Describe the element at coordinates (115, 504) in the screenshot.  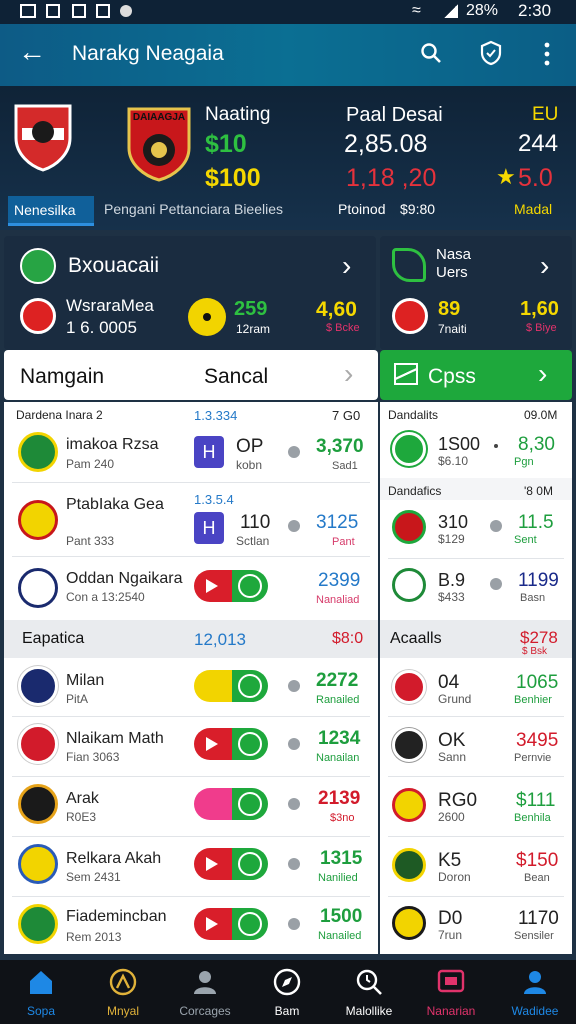
I see `row-name: PtabIaka Gea` at that location.